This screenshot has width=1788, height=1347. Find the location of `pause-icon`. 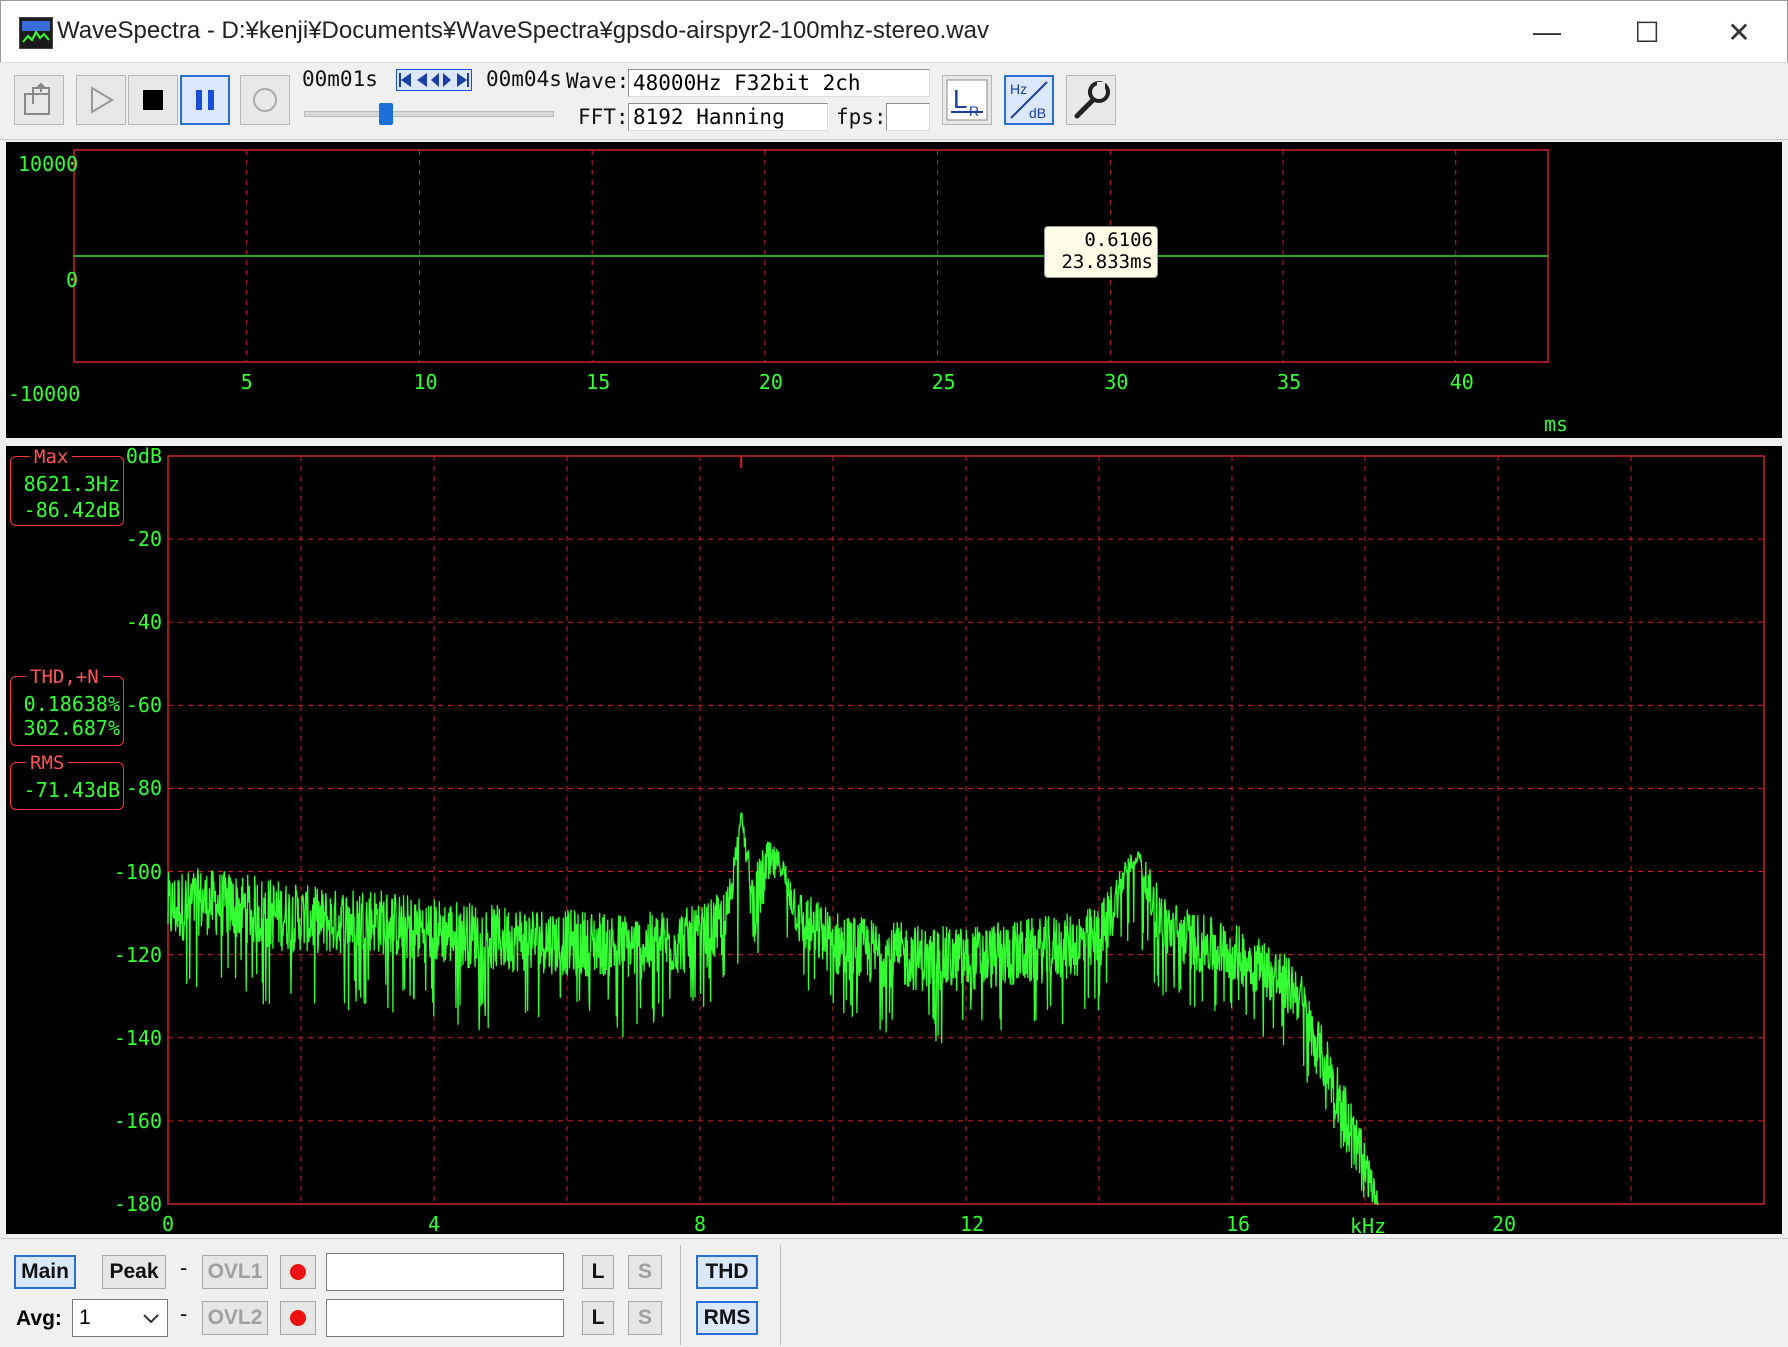

pause-icon is located at coordinates (205, 100).